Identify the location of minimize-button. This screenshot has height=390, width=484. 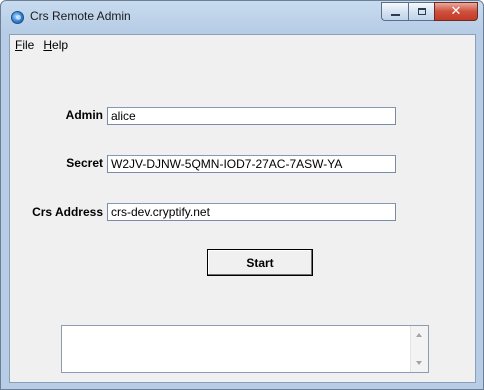
(394, 11).